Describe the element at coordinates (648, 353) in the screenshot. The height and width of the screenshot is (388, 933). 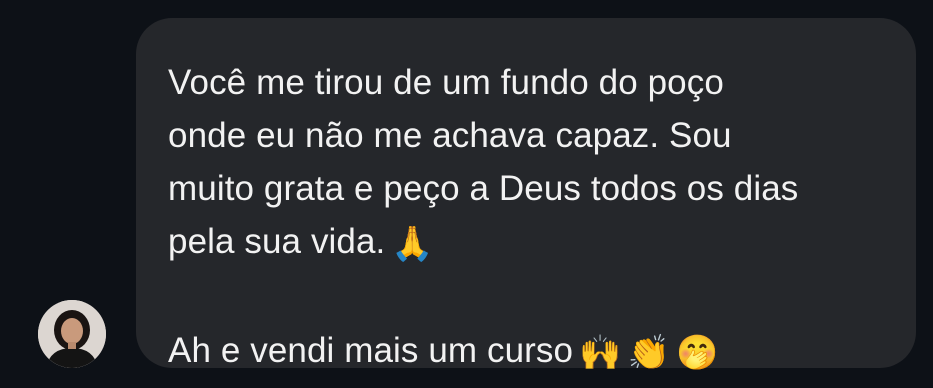
I see `clapping-hands-emoji-icon: 👏` at that location.